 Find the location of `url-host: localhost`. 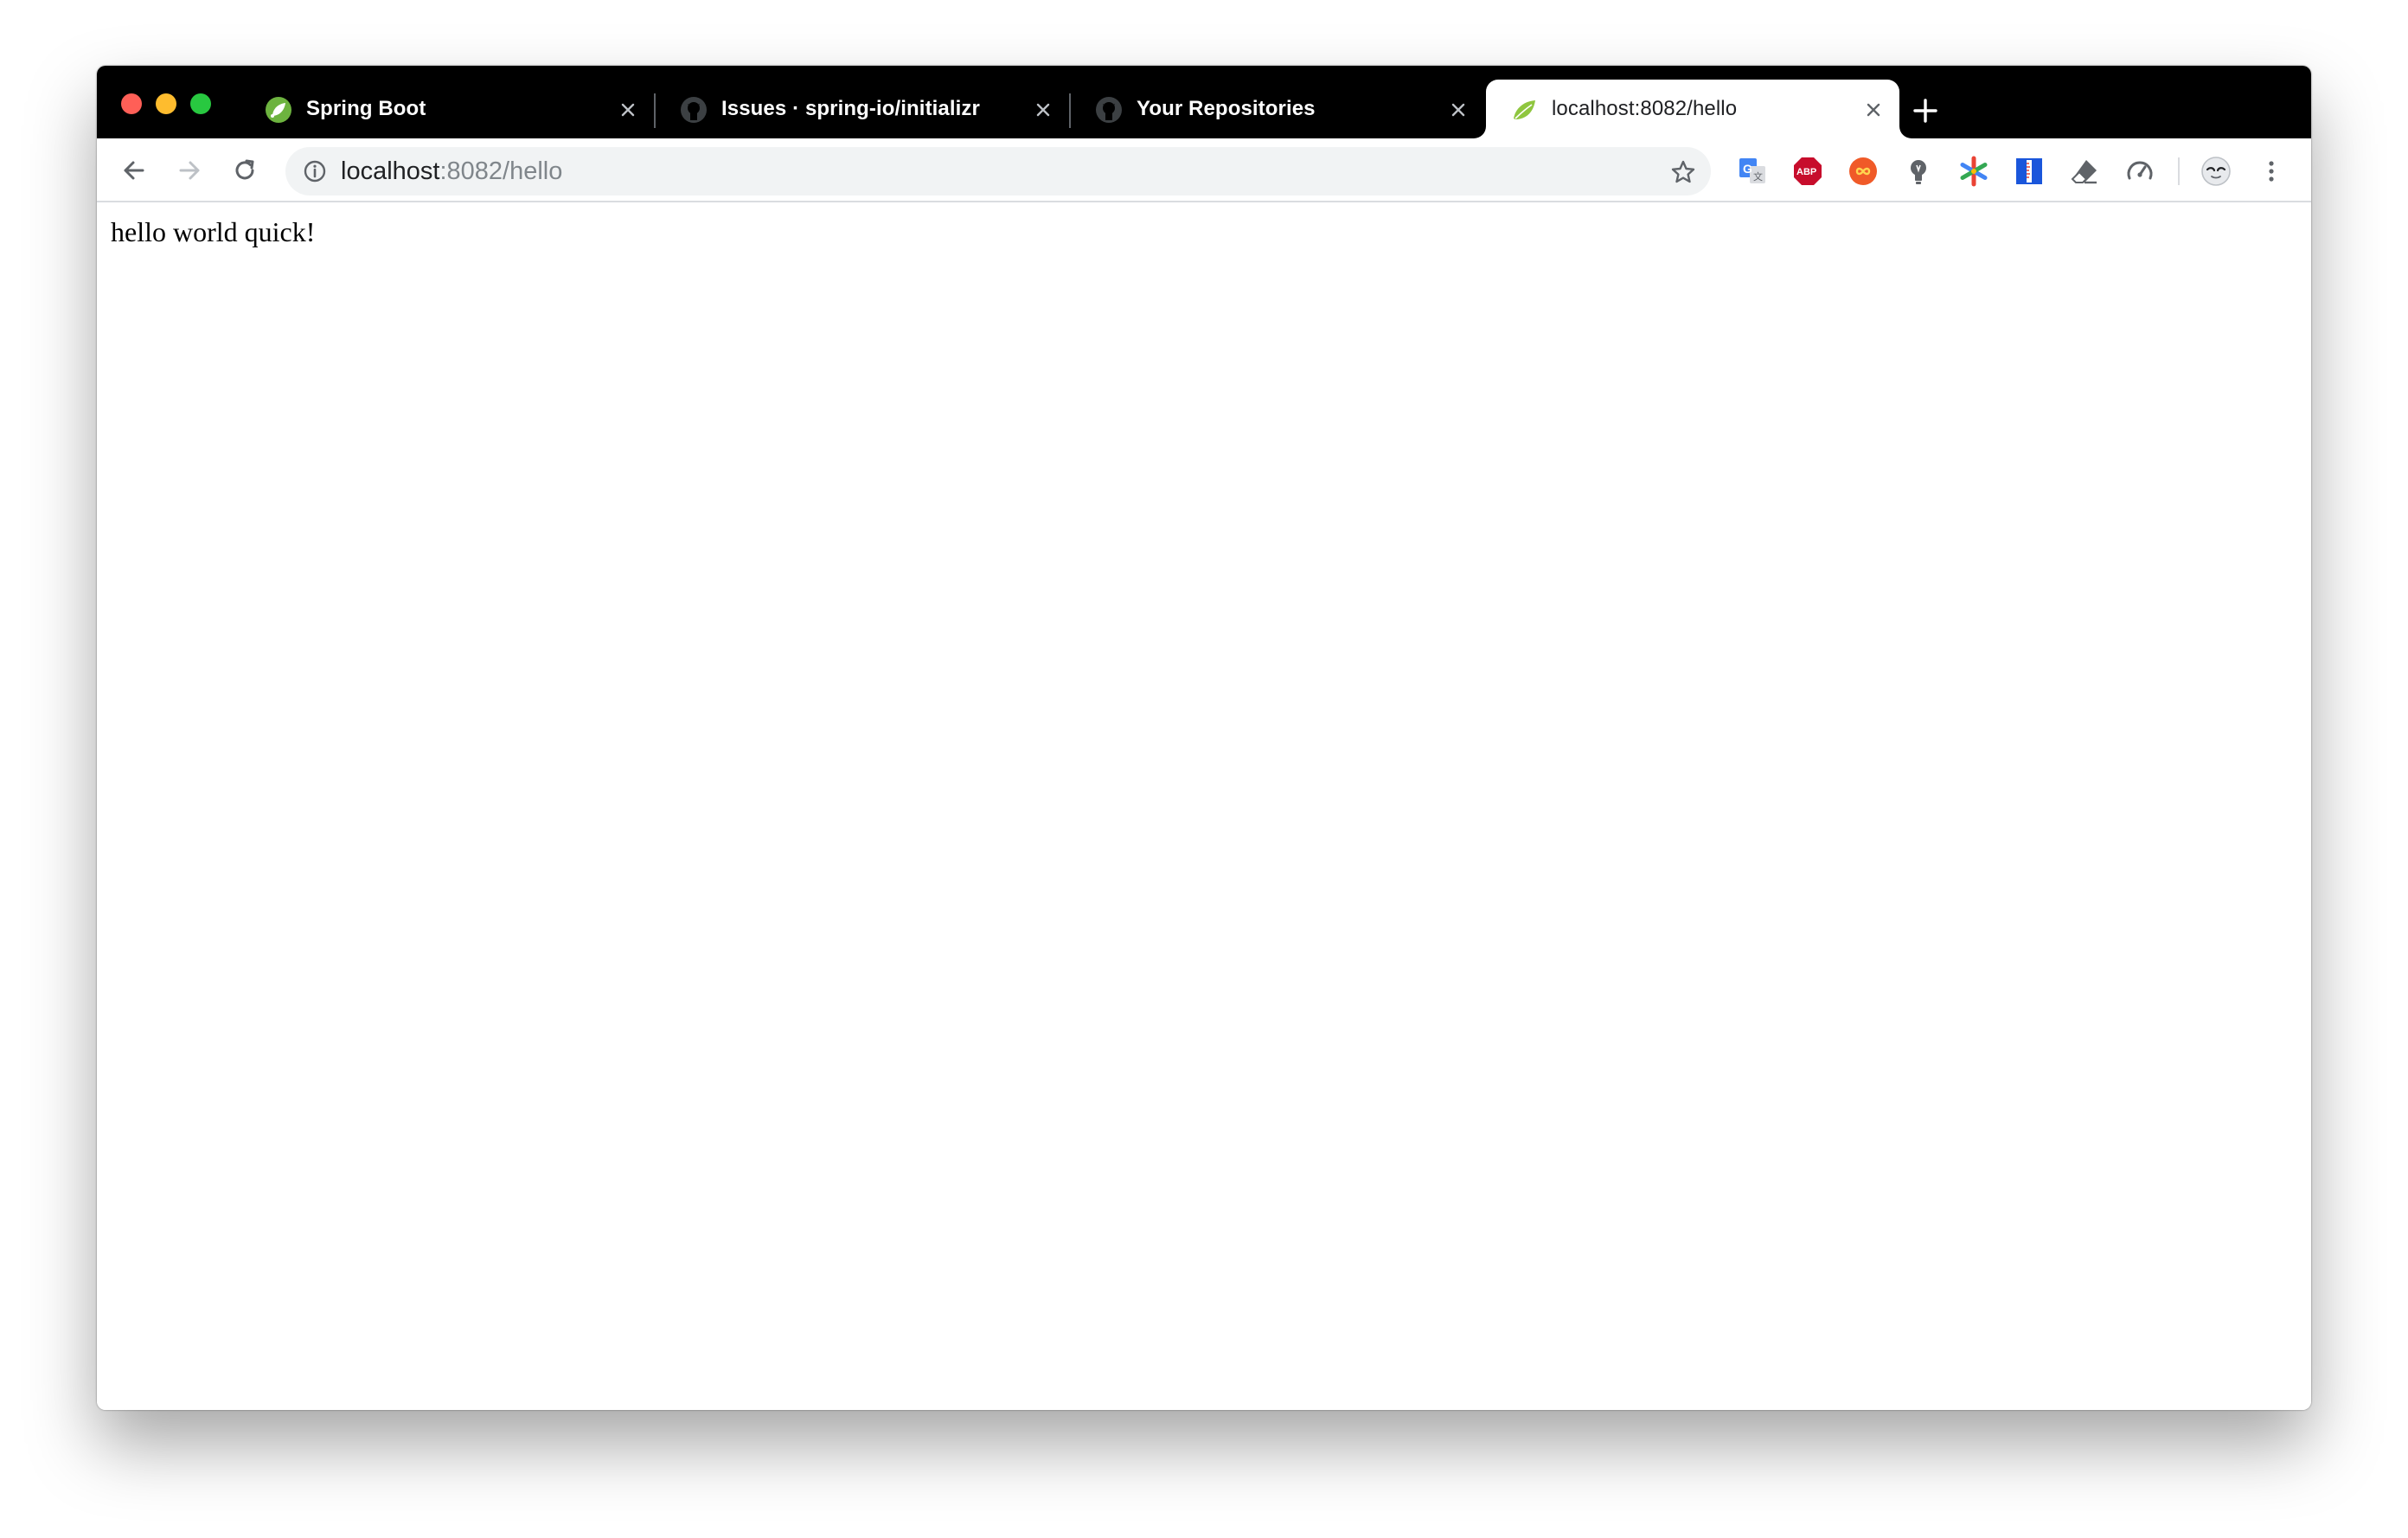

url-host: localhost is located at coordinates (390, 171).